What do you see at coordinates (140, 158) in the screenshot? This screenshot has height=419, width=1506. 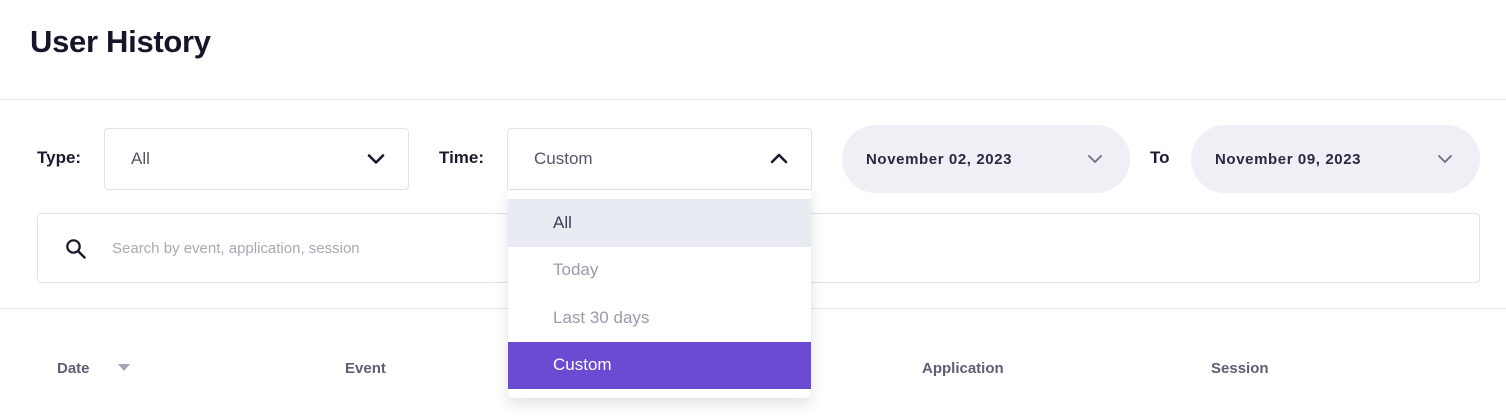 I see `type-select-value: All` at bounding box center [140, 158].